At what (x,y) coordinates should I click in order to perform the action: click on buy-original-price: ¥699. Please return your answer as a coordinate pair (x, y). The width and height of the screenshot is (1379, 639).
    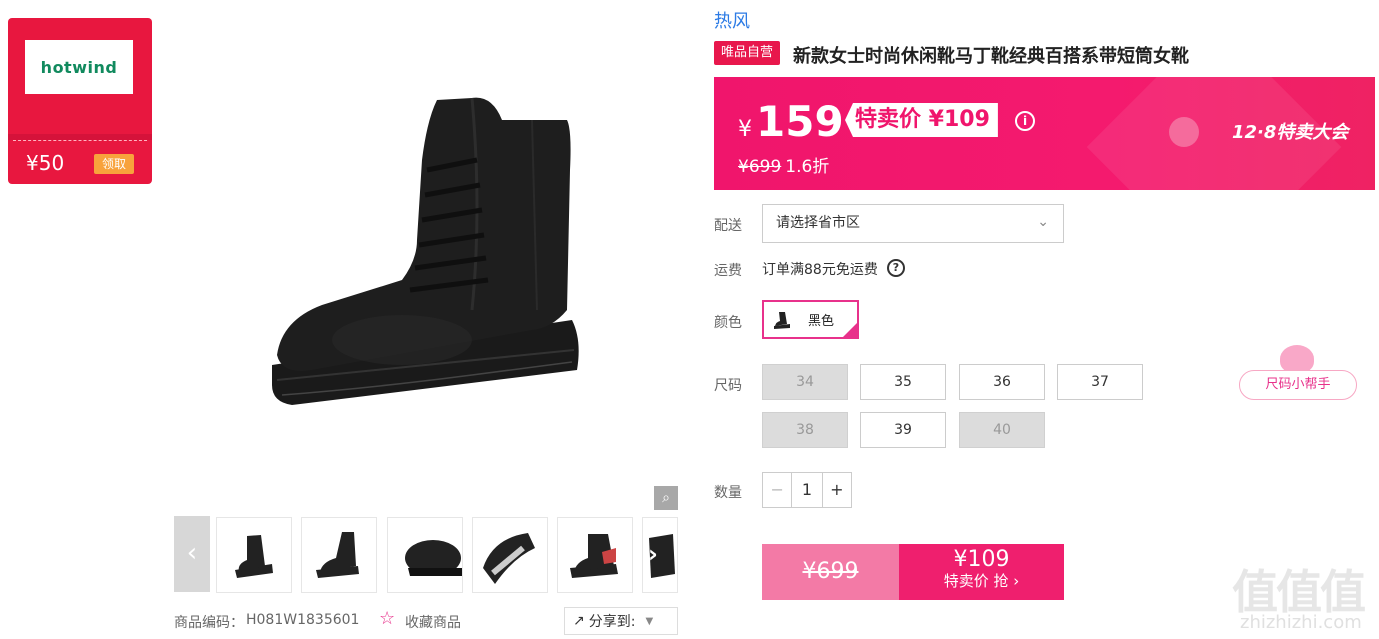
    Looking at the image, I should click on (830, 572).